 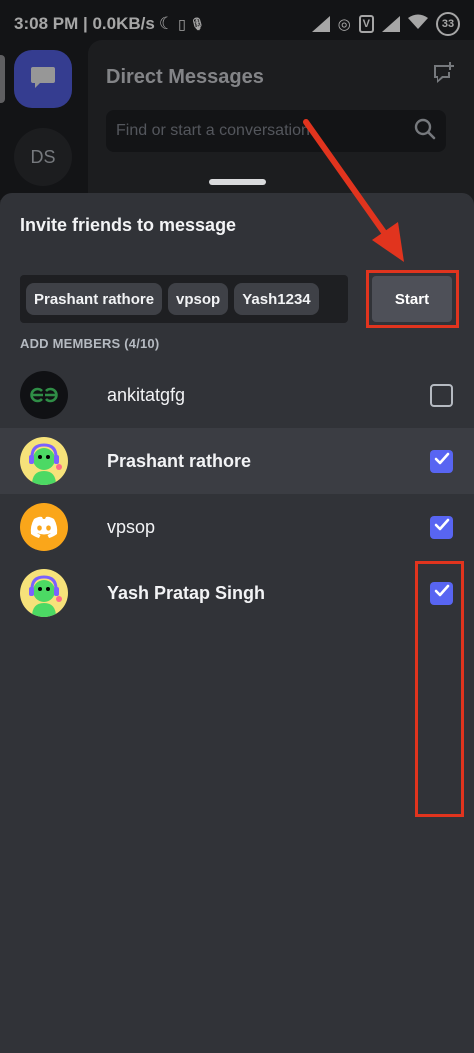 What do you see at coordinates (237, 395) in the screenshot?
I see `member-row: ankitatgfg` at bounding box center [237, 395].